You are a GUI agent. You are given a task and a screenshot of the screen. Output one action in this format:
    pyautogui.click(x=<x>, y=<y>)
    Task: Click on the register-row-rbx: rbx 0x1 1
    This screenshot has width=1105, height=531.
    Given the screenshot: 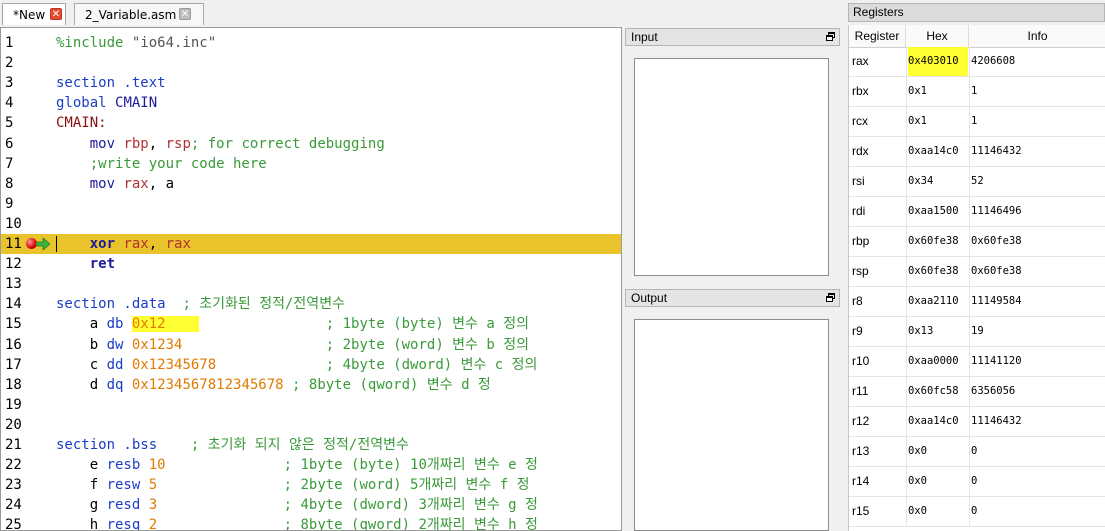 What is the action you would take?
    pyautogui.click(x=977, y=92)
    